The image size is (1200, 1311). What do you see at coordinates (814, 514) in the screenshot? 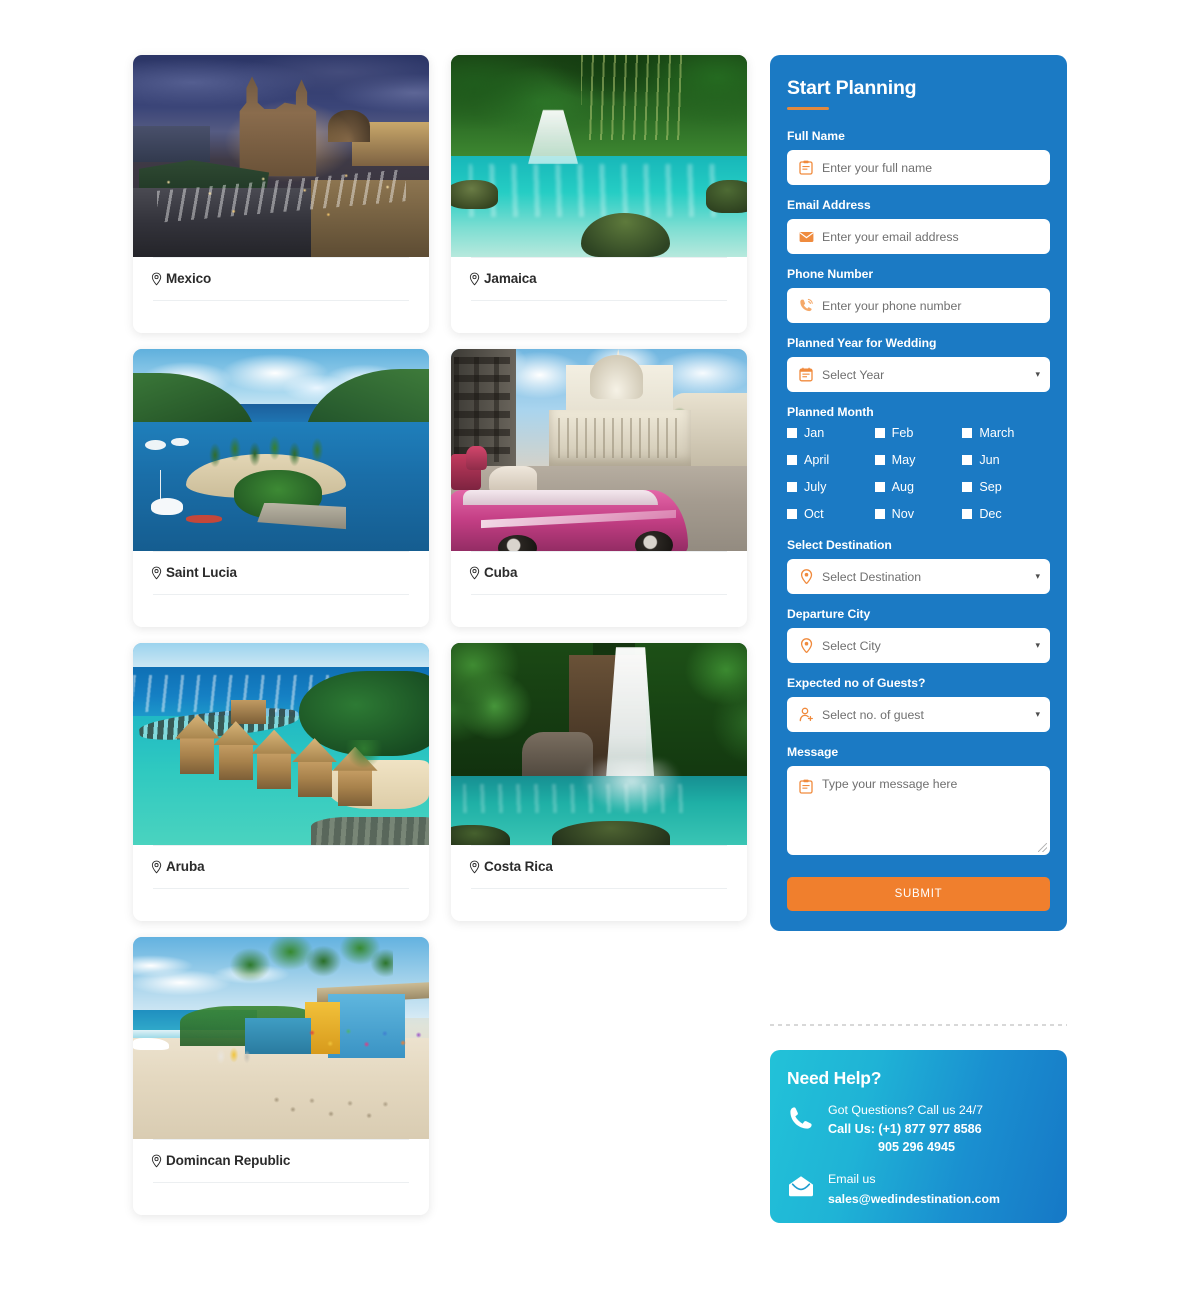
I see `month-label: Oct` at bounding box center [814, 514].